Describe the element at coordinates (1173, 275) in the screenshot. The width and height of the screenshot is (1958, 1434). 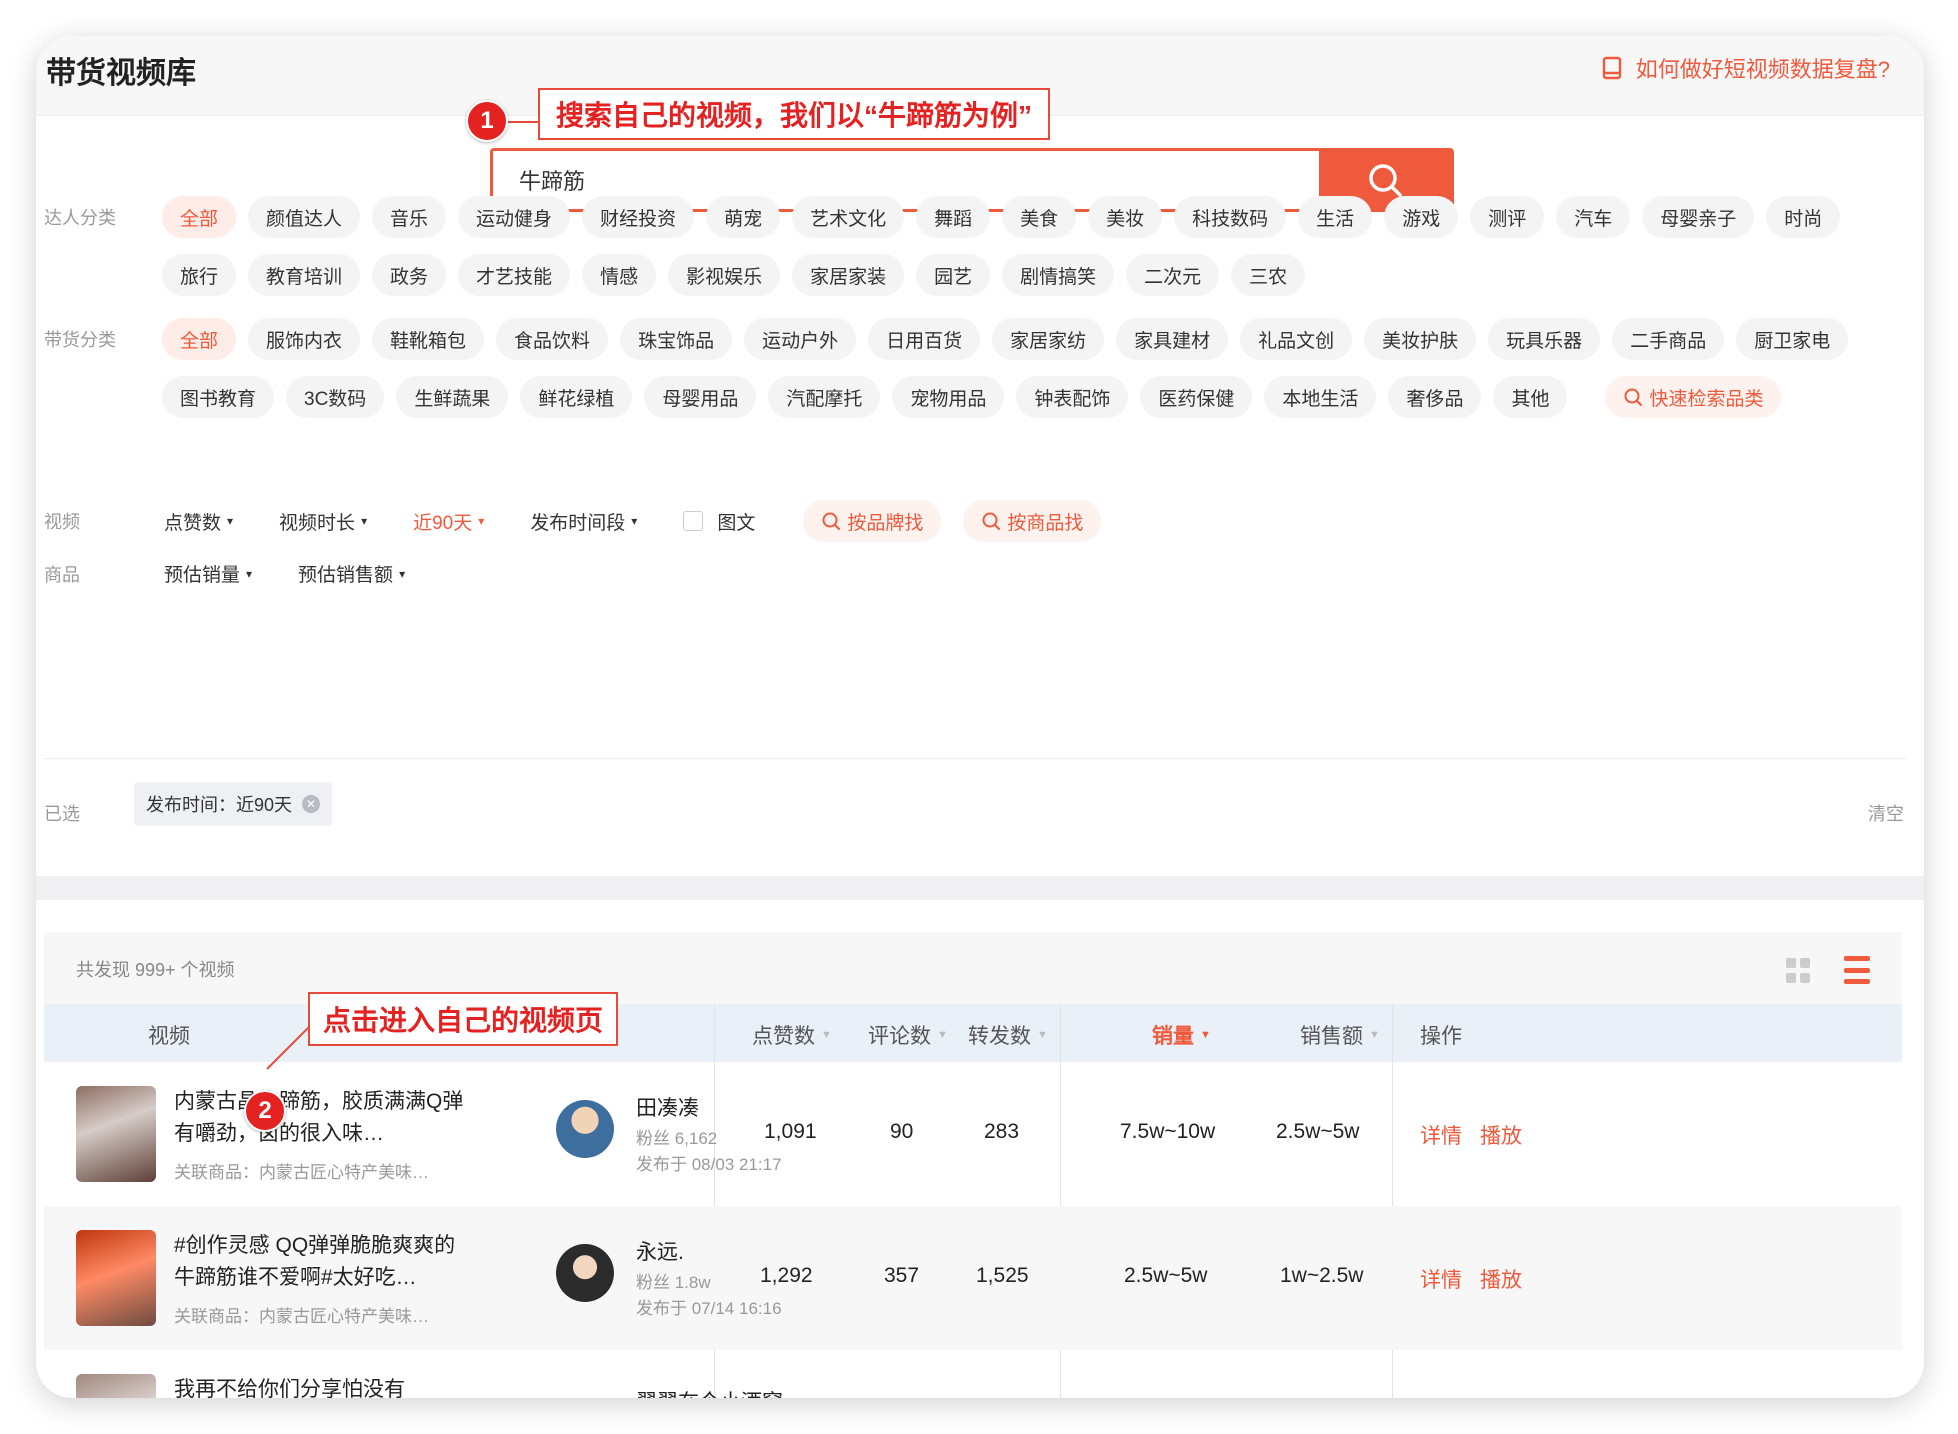
I see `creator-category-chip: 二次元` at that location.